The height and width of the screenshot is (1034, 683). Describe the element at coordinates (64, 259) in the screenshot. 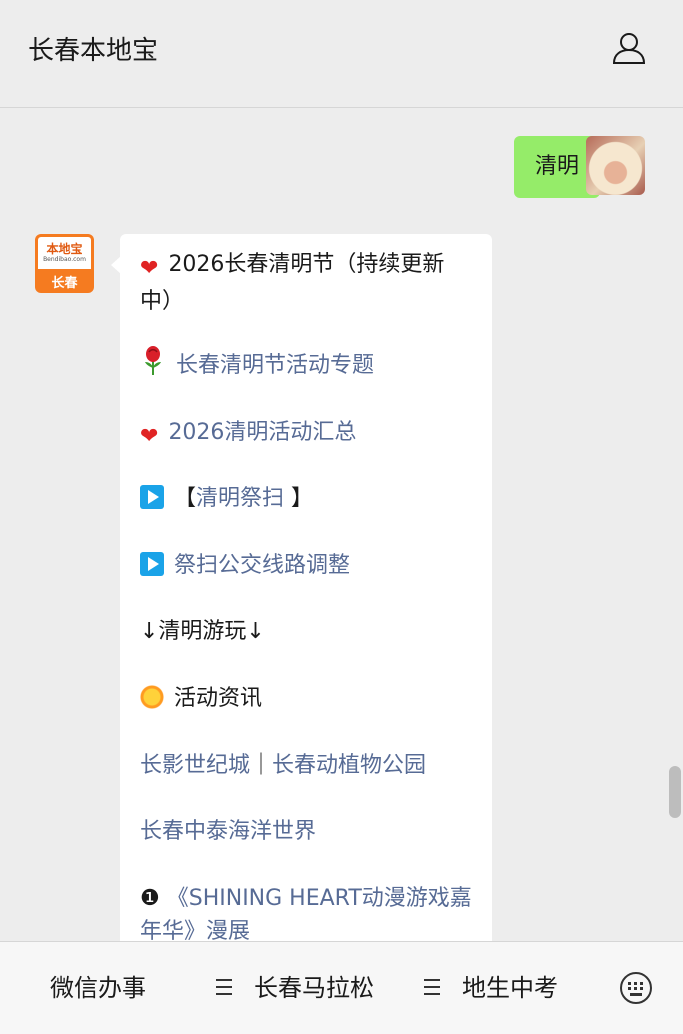

I see `avatar-logo-sub: Bendibao.com` at that location.